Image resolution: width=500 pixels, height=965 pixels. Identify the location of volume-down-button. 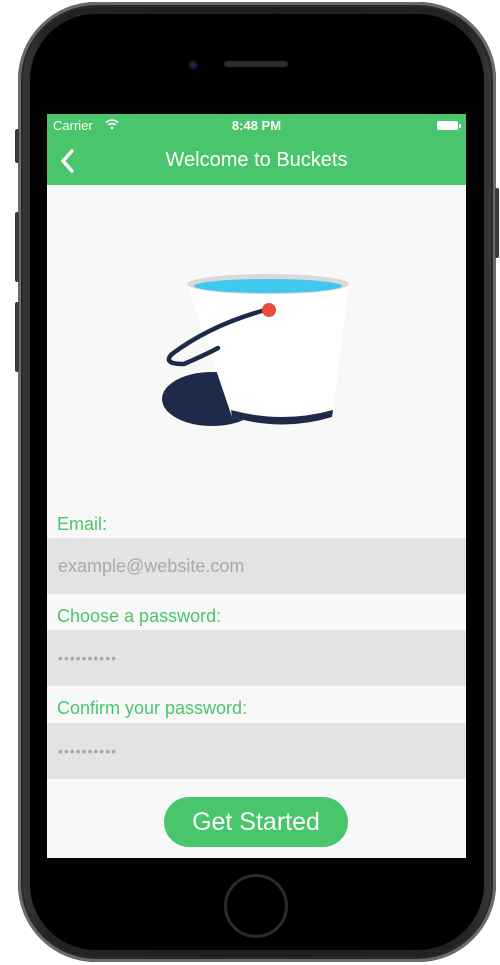
(17, 337).